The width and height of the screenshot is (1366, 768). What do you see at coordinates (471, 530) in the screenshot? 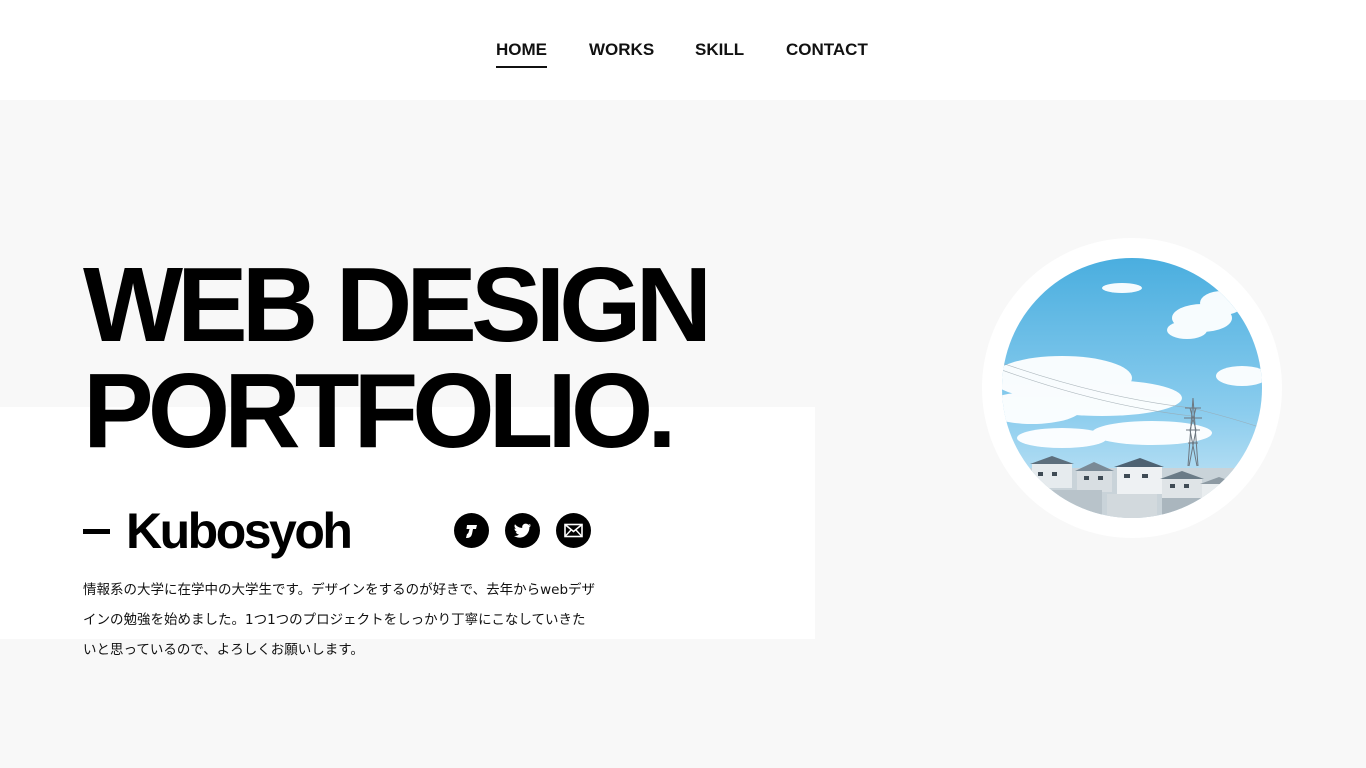
I see `j-brand-icon` at bounding box center [471, 530].